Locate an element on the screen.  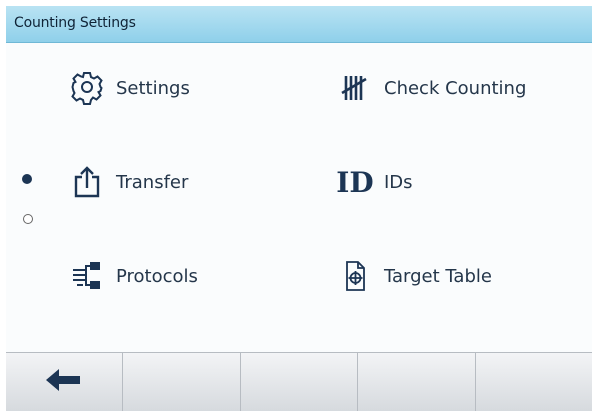
target-table-icon is located at coordinates (355, 276).